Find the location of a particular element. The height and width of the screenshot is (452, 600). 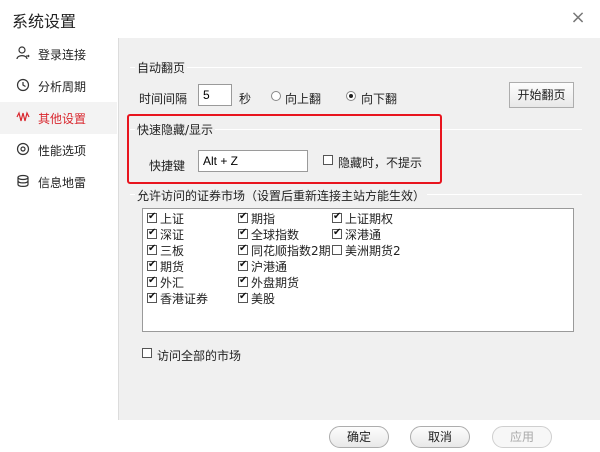

highlight-frame is located at coordinates (284, 149).